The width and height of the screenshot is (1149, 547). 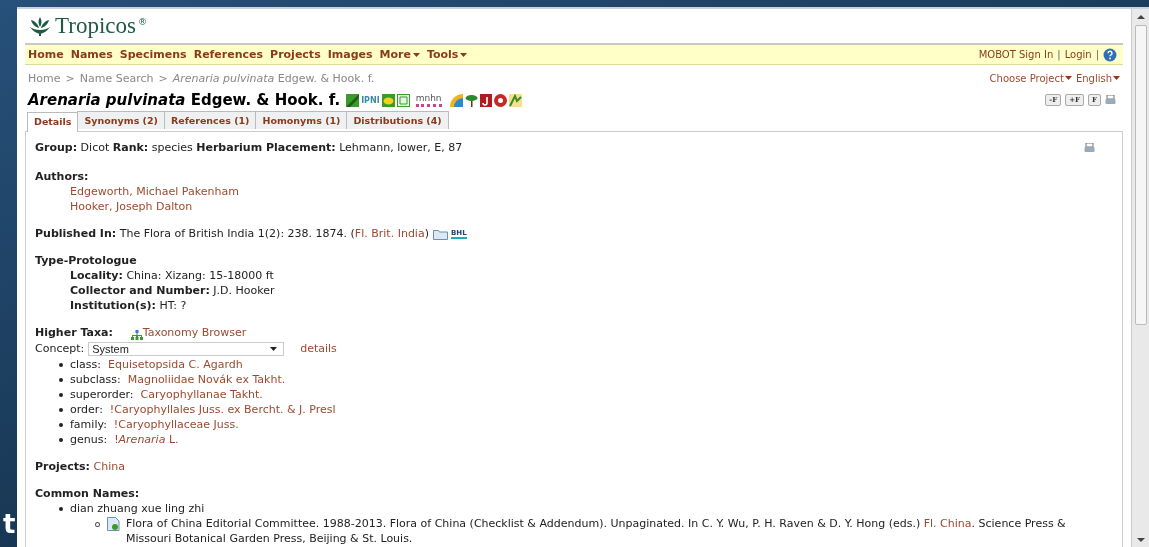 What do you see at coordinates (574, 305) in the screenshot?
I see `type-field: Institution(s): HT: ?` at bounding box center [574, 305].